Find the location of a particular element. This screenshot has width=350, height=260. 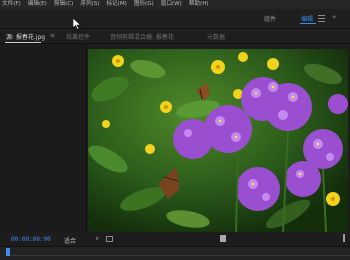

menu-graphics: 图形(G) is located at coordinates (144, 4).